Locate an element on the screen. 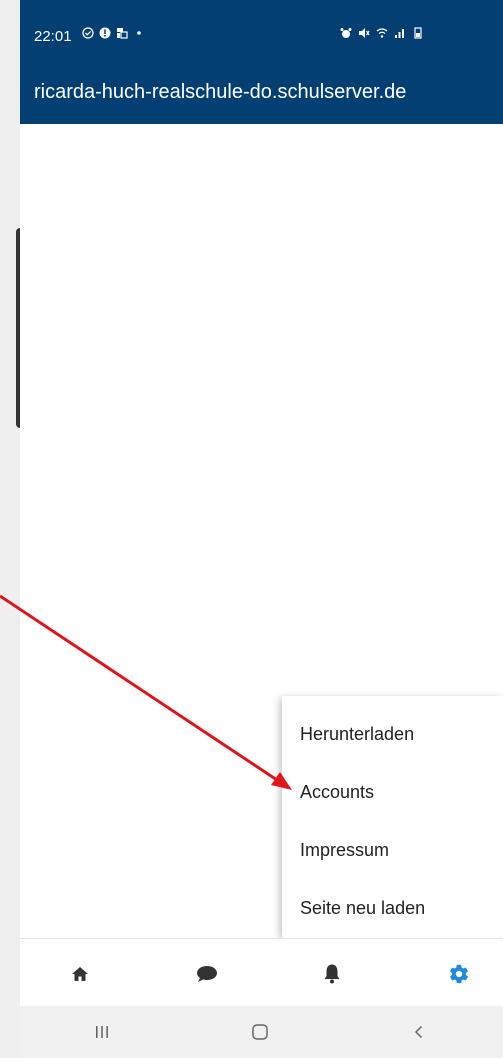 This screenshot has height=1058, width=503. back-icon is located at coordinates (418, 1032).